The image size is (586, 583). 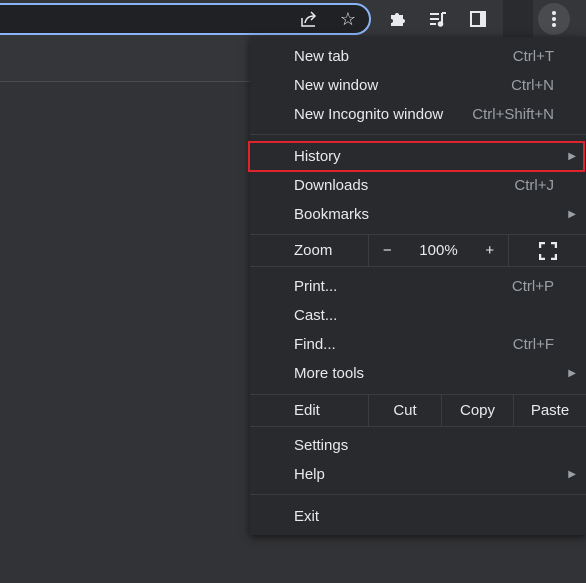 What do you see at coordinates (513, 114) in the screenshot?
I see `shortcut: Ctrl+Shift+N` at bounding box center [513, 114].